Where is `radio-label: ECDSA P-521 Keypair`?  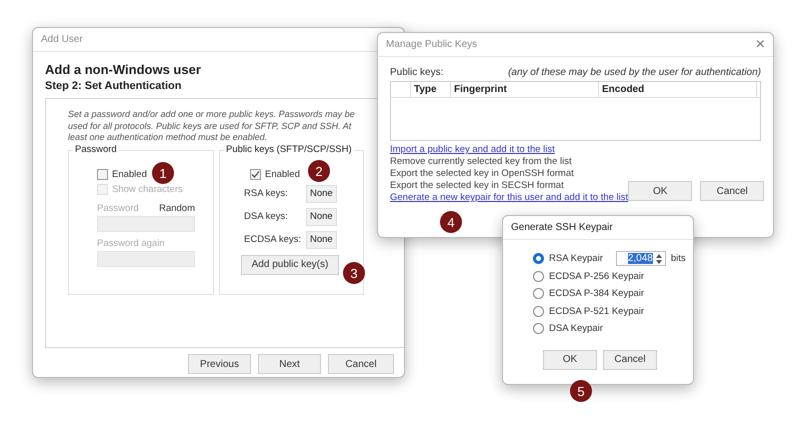
radio-label: ECDSA P-521 Keypair is located at coordinates (596, 311).